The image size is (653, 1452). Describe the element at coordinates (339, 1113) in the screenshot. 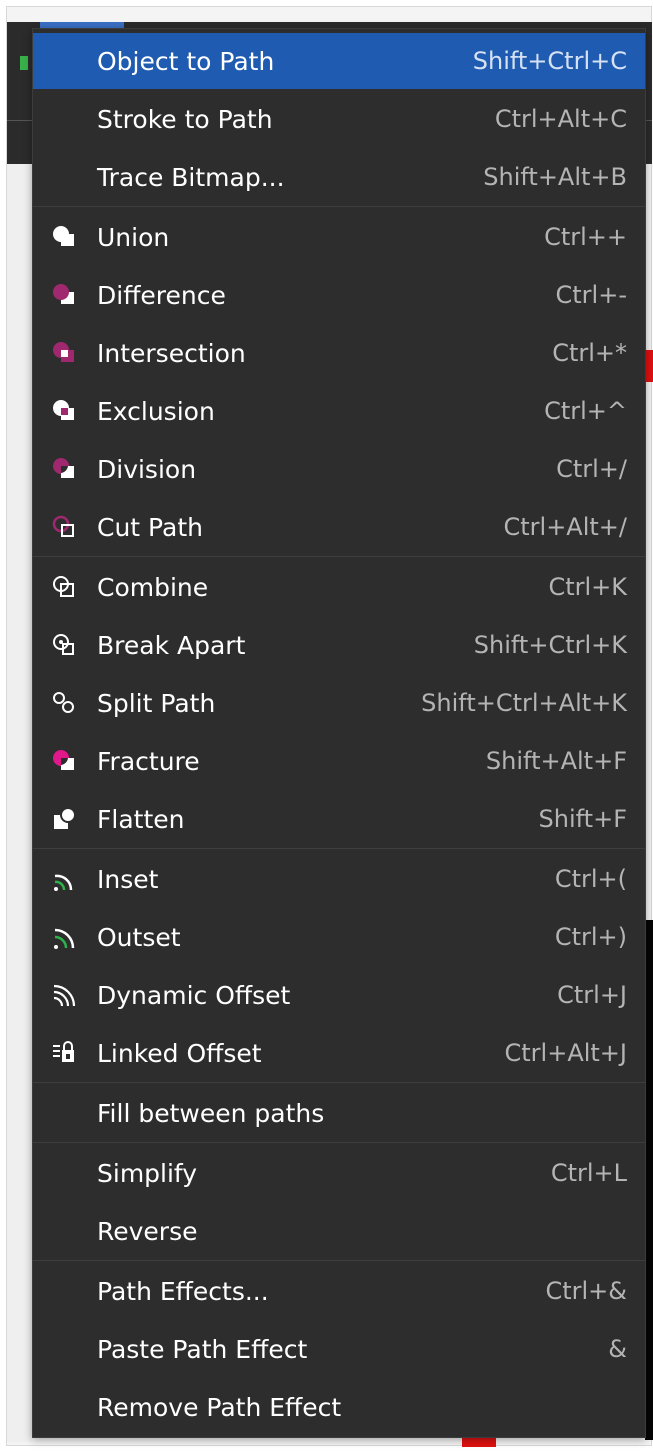

I see `menu-item-fill-between-paths: Fill between paths` at that location.